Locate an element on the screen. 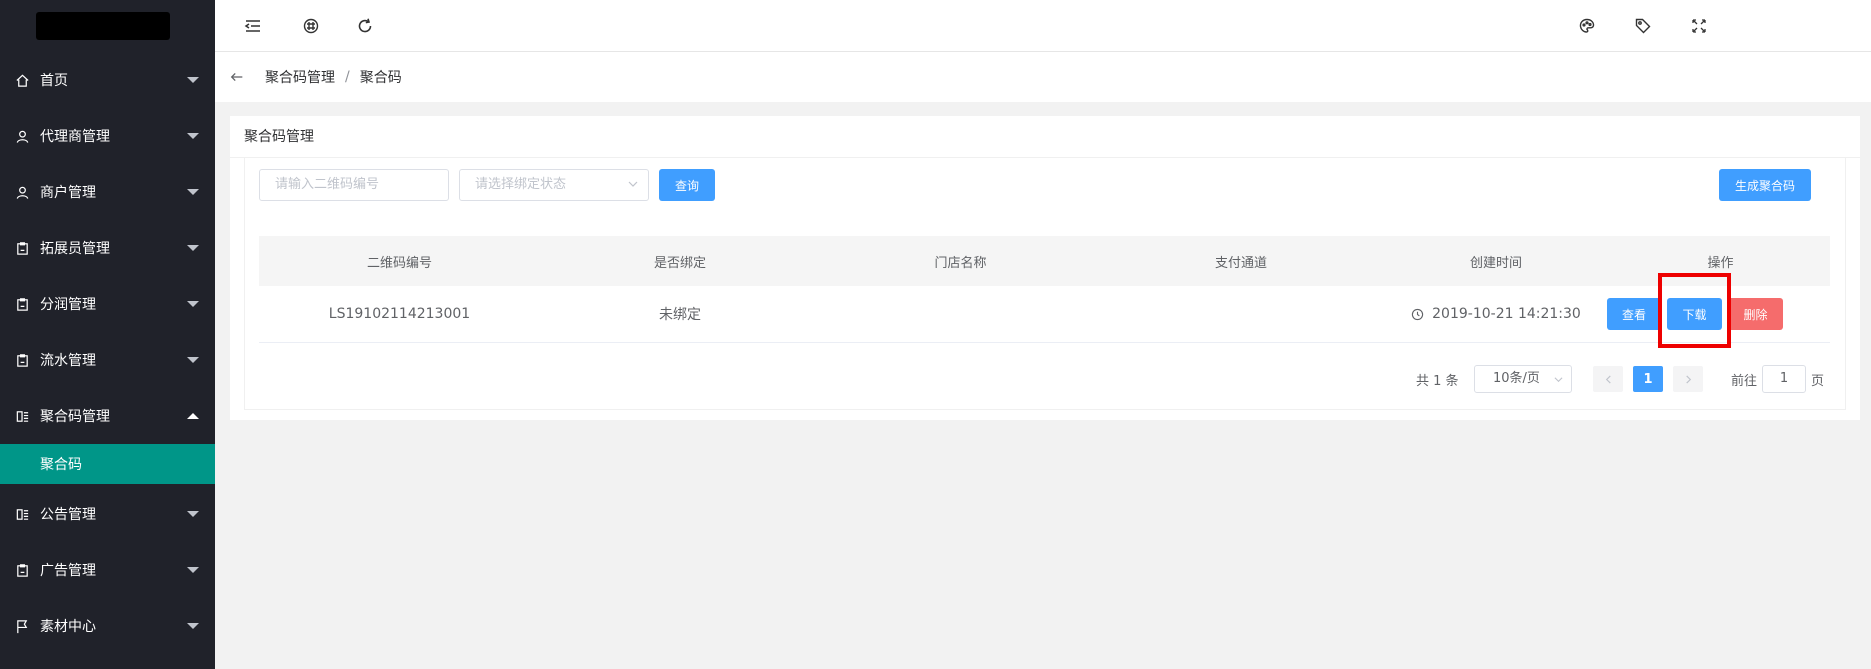 The height and width of the screenshot is (669, 1871). delete-button: 删除 is located at coordinates (1755, 314).